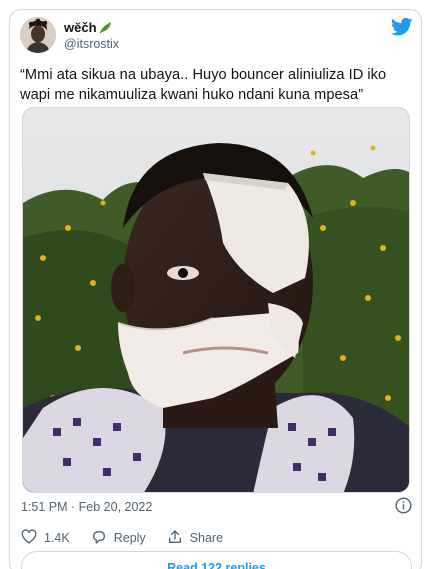  I want to click on heart-icon, so click(29, 538).